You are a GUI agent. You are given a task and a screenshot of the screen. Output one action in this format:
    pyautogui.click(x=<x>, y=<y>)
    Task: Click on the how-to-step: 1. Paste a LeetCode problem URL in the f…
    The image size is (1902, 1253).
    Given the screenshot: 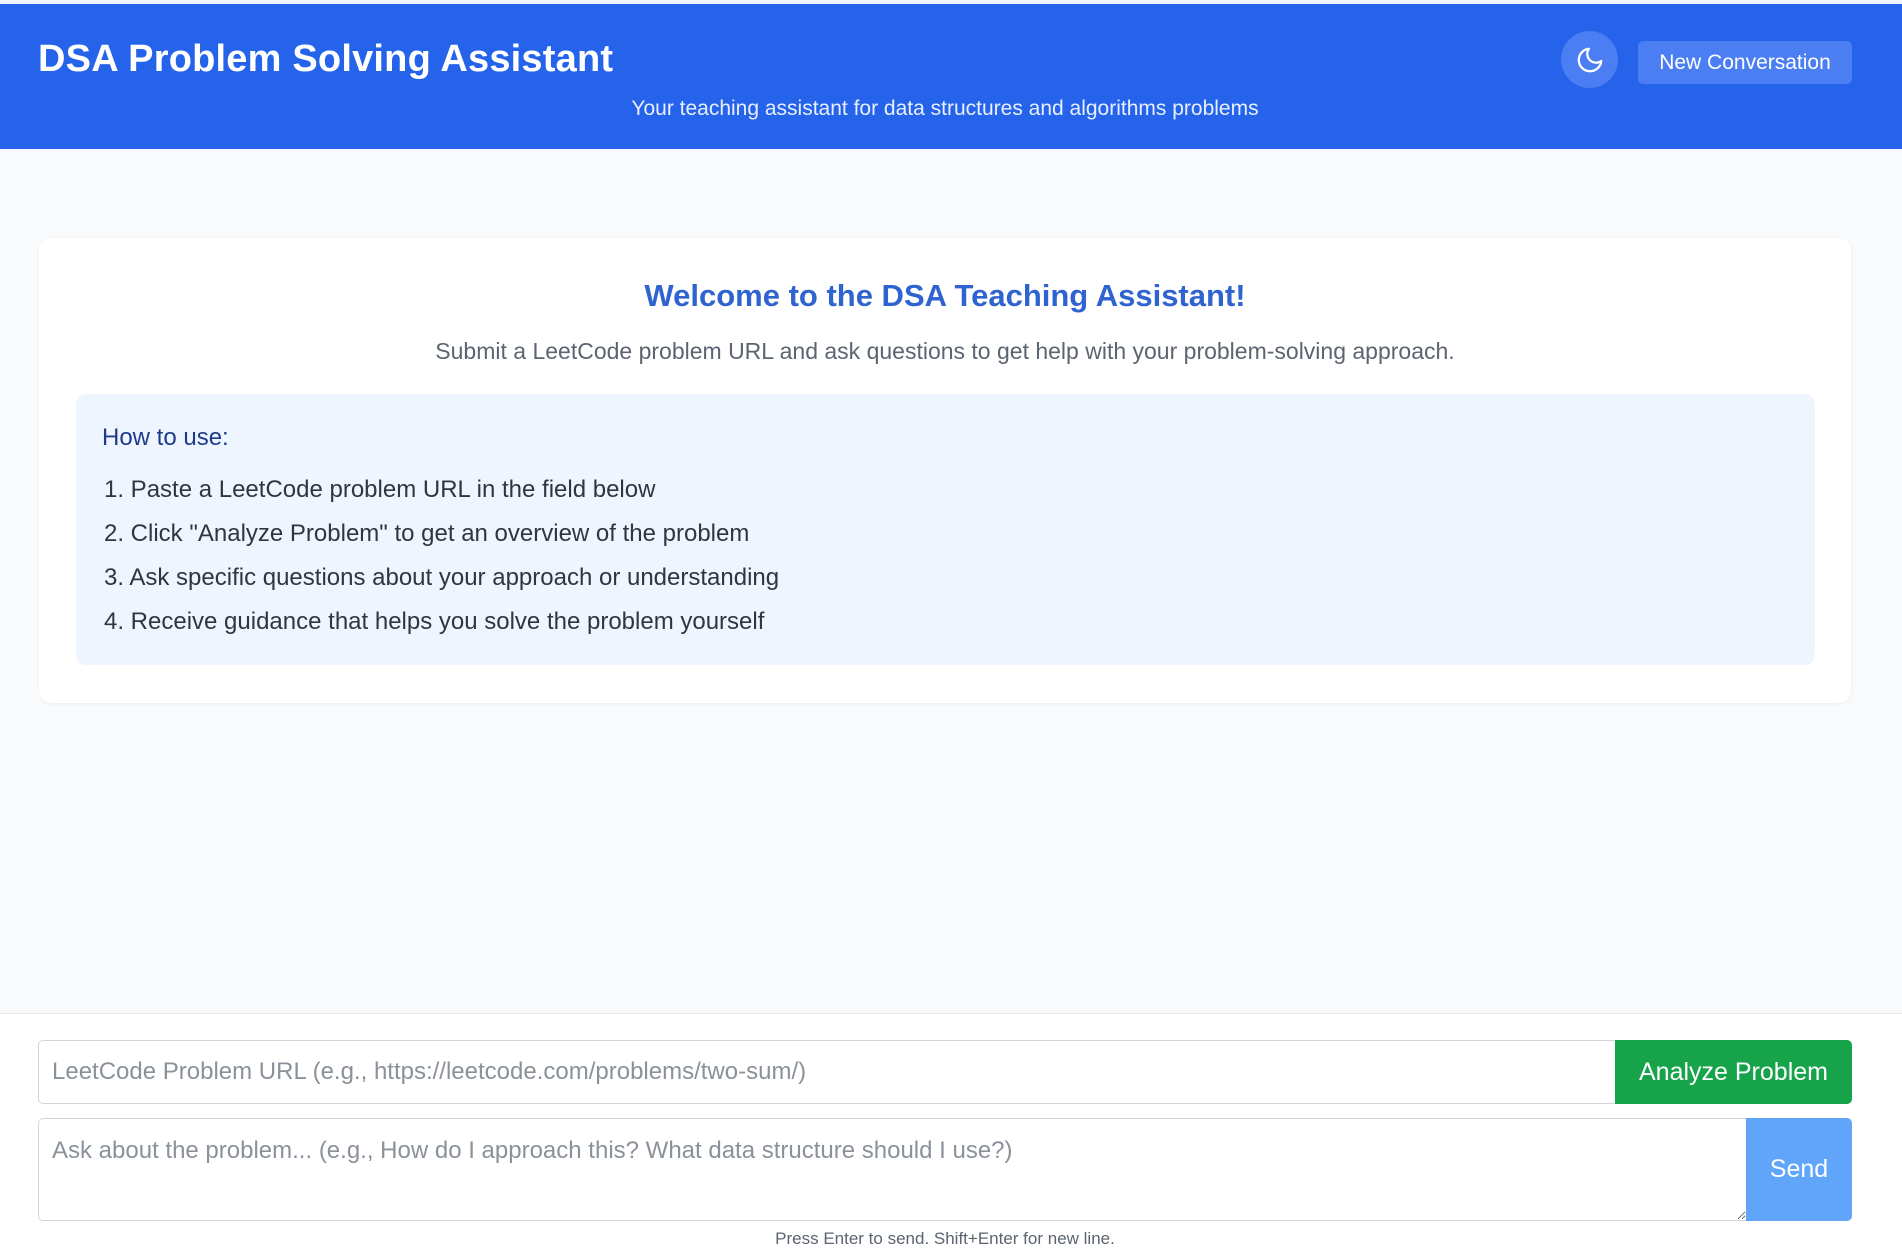 What is the action you would take?
    pyautogui.click(x=380, y=489)
    